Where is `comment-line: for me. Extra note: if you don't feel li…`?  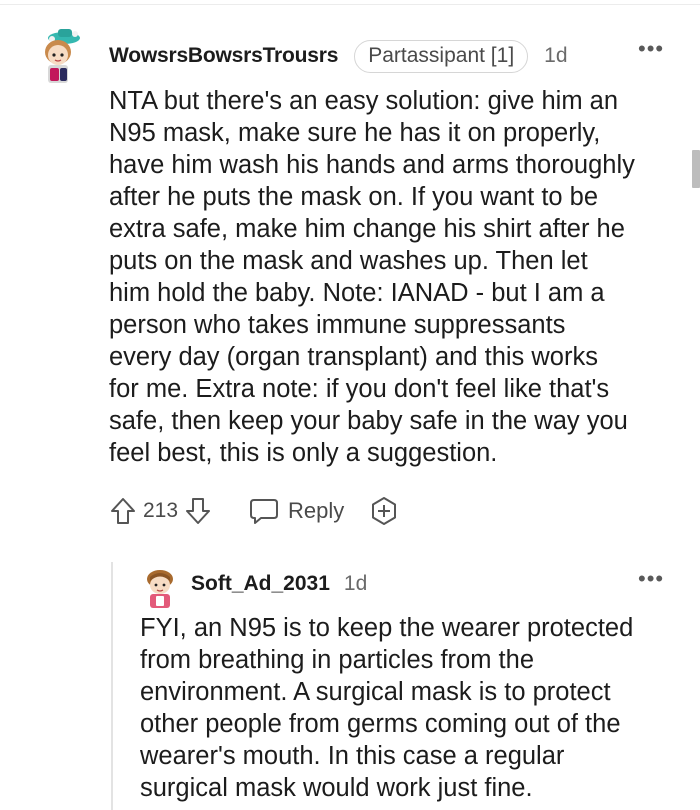 comment-line: for me. Extra note: if you don't feel li… is located at coordinates (359, 389).